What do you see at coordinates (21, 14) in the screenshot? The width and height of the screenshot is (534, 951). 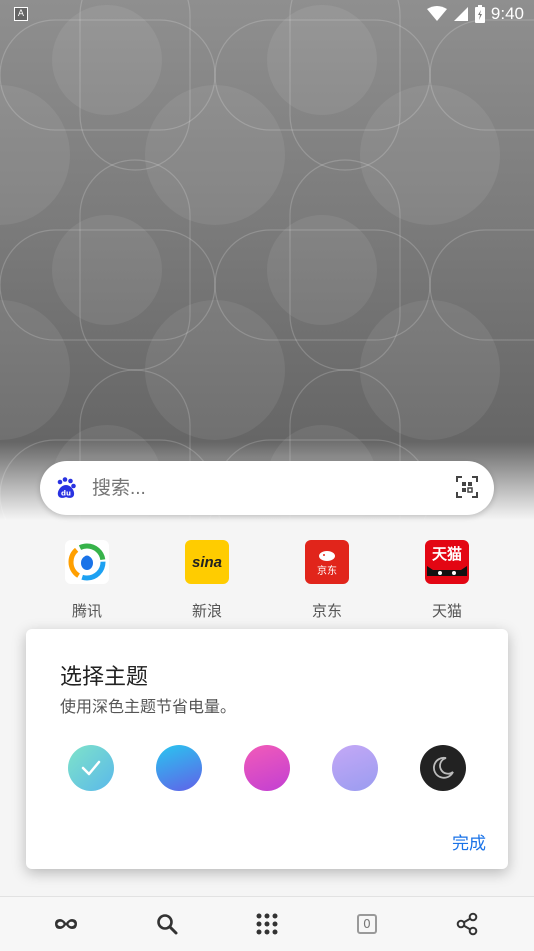 I see `notification-icon: A` at bounding box center [21, 14].